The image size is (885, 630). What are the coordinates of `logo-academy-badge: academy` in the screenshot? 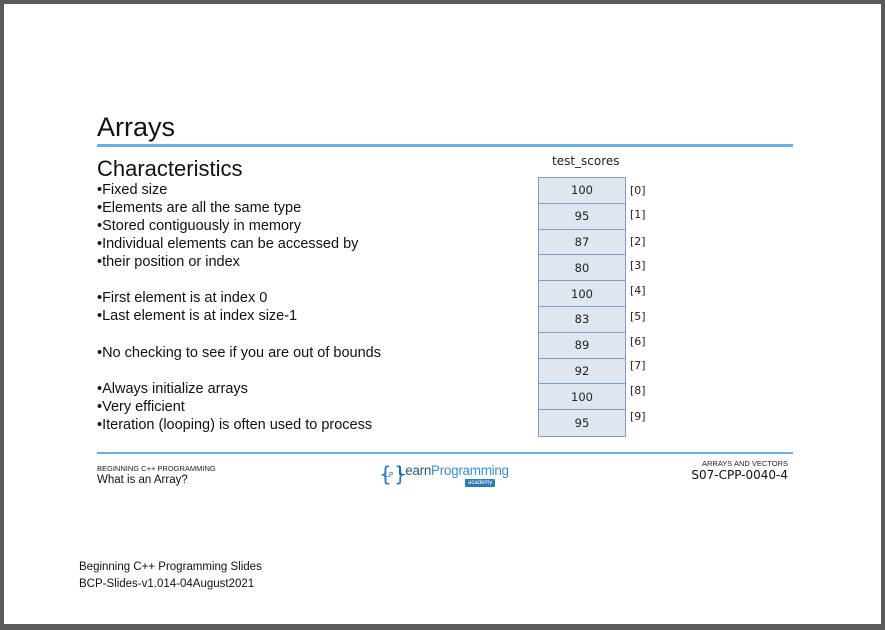 It's located at (480, 483).